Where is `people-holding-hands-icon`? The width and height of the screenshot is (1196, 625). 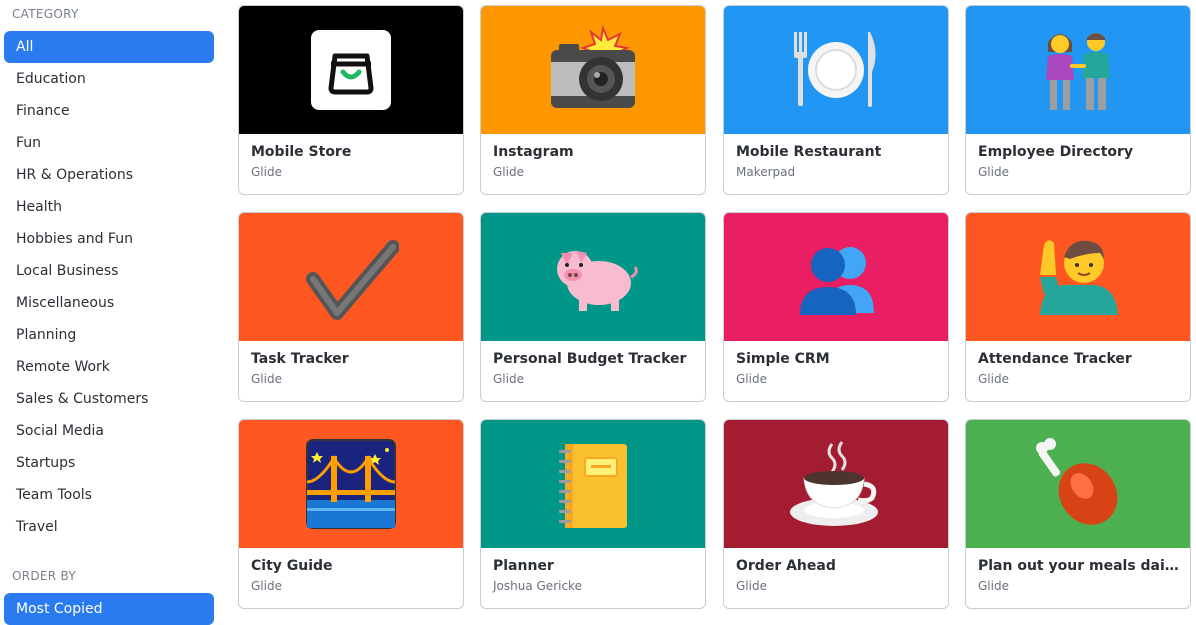 people-holding-hands-icon is located at coordinates (1078, 71).